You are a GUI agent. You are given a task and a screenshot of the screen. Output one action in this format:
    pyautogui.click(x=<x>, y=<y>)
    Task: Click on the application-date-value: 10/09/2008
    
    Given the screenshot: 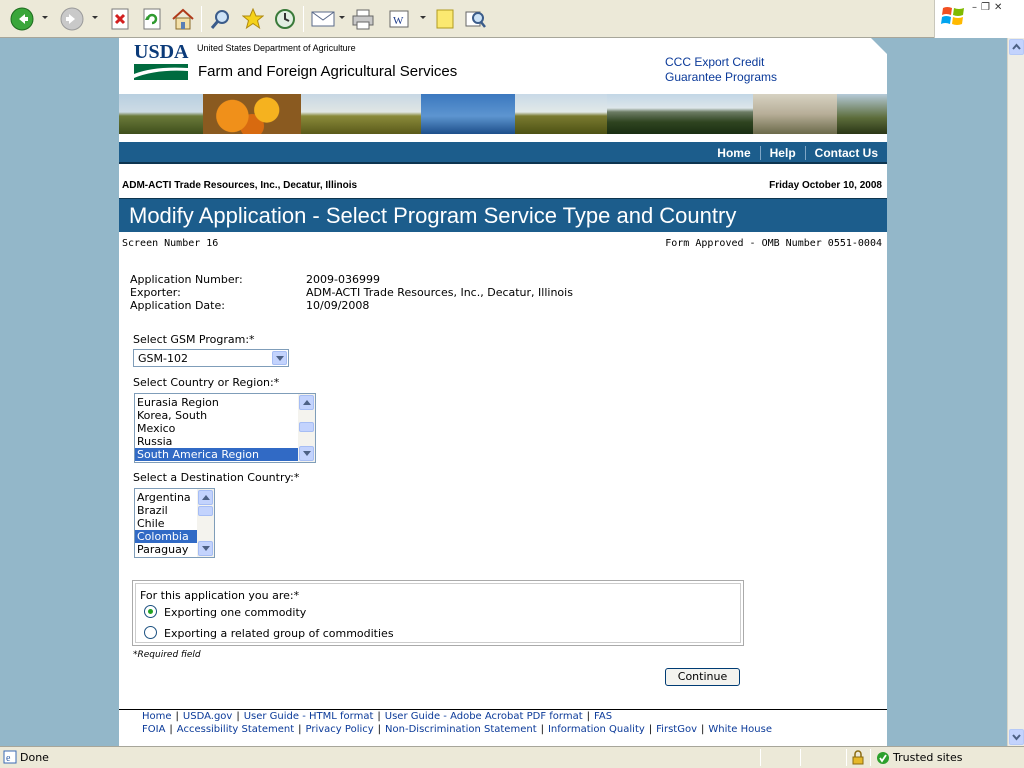 What is the action you would take?
    pyautogui.click(x=338, y=305)
    